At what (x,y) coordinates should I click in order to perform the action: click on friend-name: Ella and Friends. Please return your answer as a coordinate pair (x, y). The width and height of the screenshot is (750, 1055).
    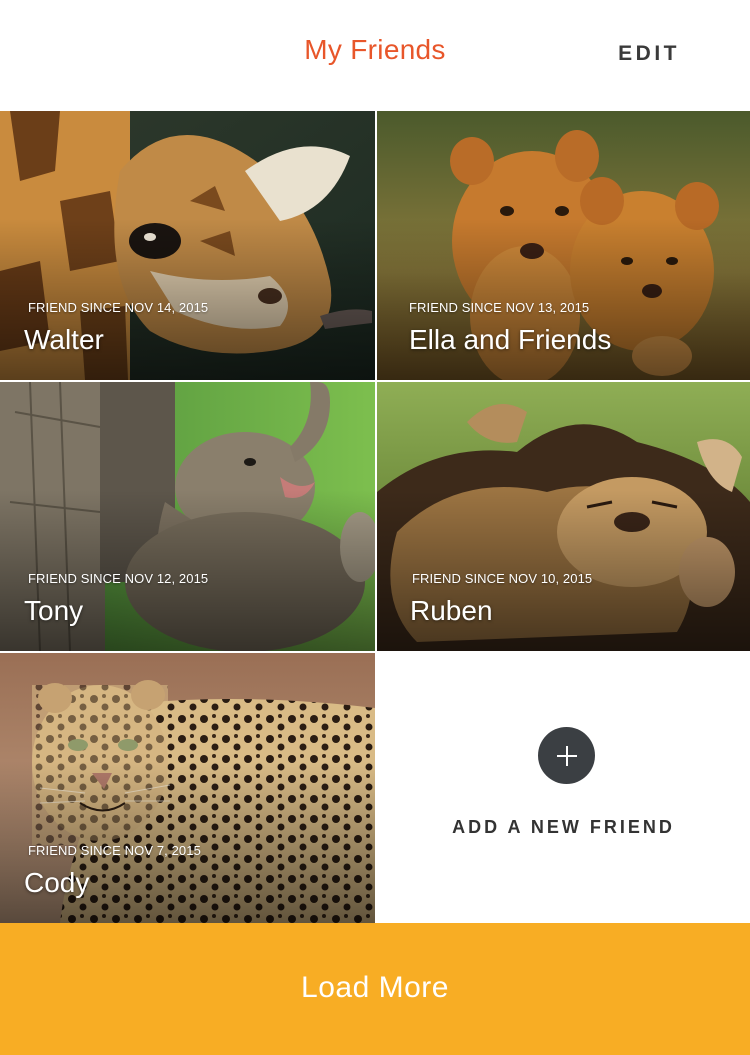
    Looking at the image, I should click on (510, 339).